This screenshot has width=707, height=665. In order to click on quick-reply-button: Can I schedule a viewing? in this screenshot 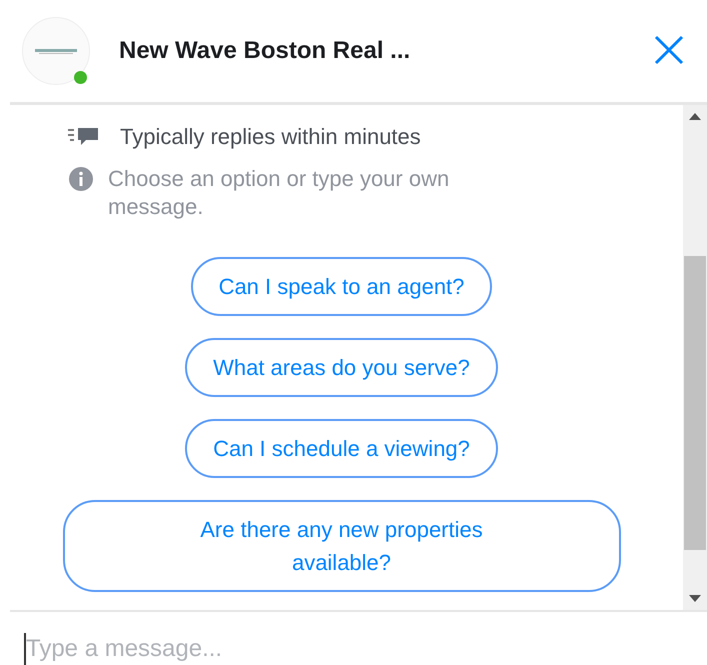, I will do `click(341, 448)`.